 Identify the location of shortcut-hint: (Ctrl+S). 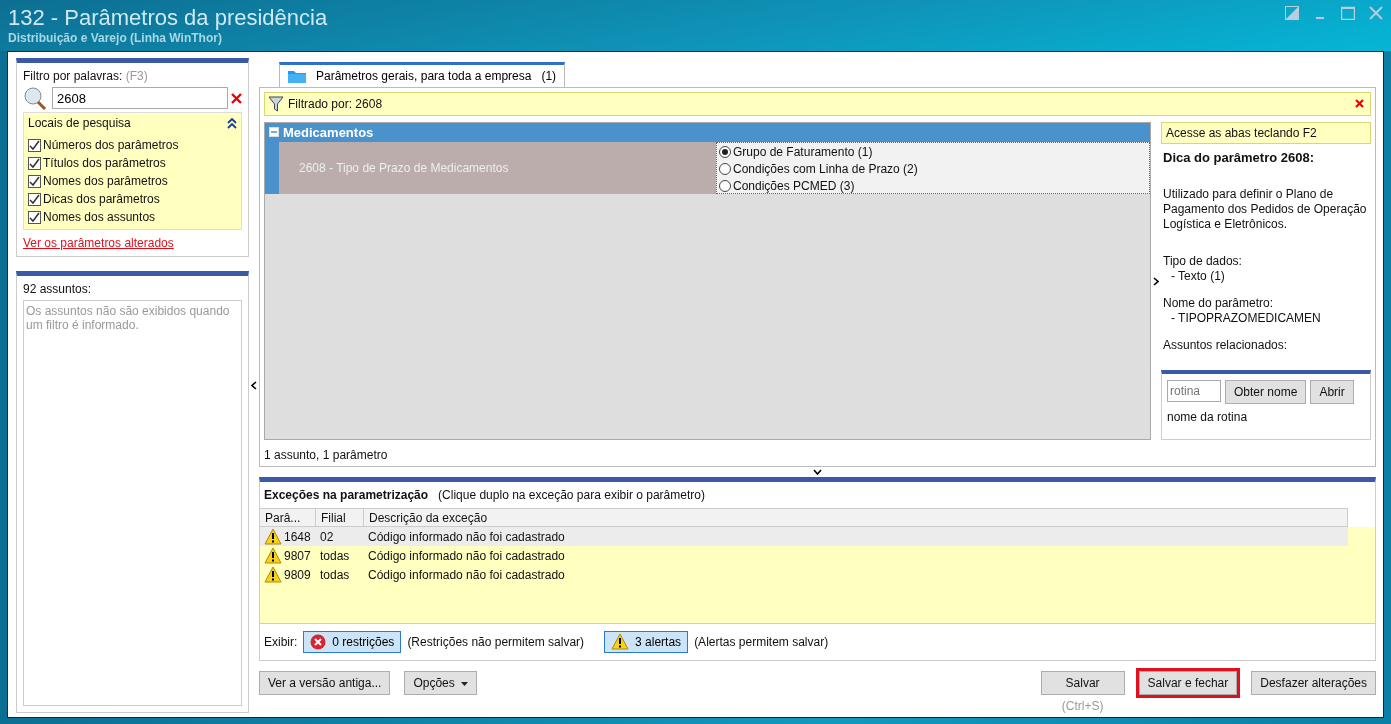
(1082, 706).